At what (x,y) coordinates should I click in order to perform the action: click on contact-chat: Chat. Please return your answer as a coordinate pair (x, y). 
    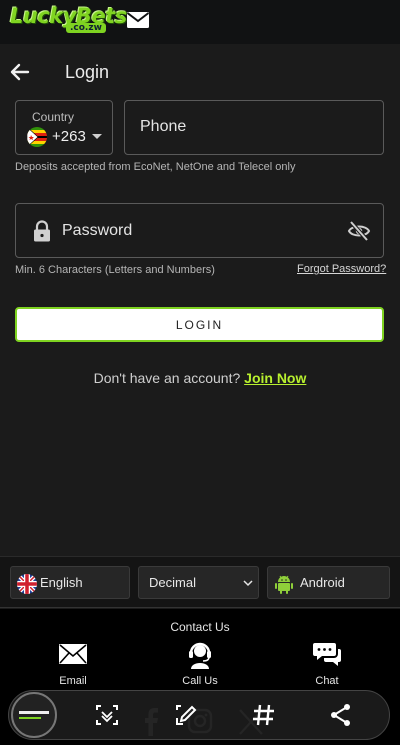
    Looking at the image, I should click on (327, 663).